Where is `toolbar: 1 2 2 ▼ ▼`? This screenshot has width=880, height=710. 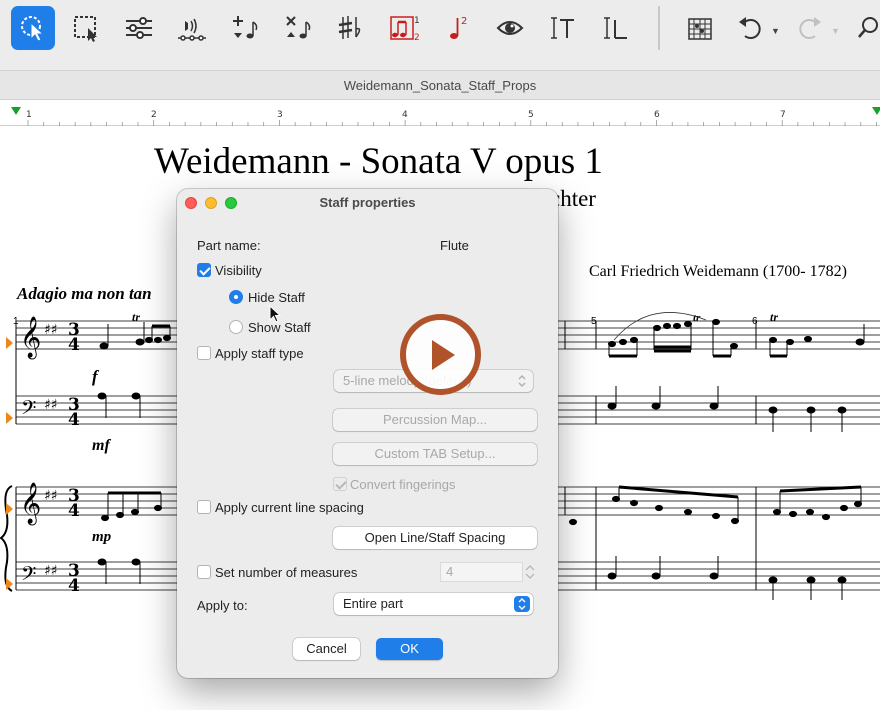
toolbar: 1 2 2 ▼ ▼ is located at coordinates (440, 28).